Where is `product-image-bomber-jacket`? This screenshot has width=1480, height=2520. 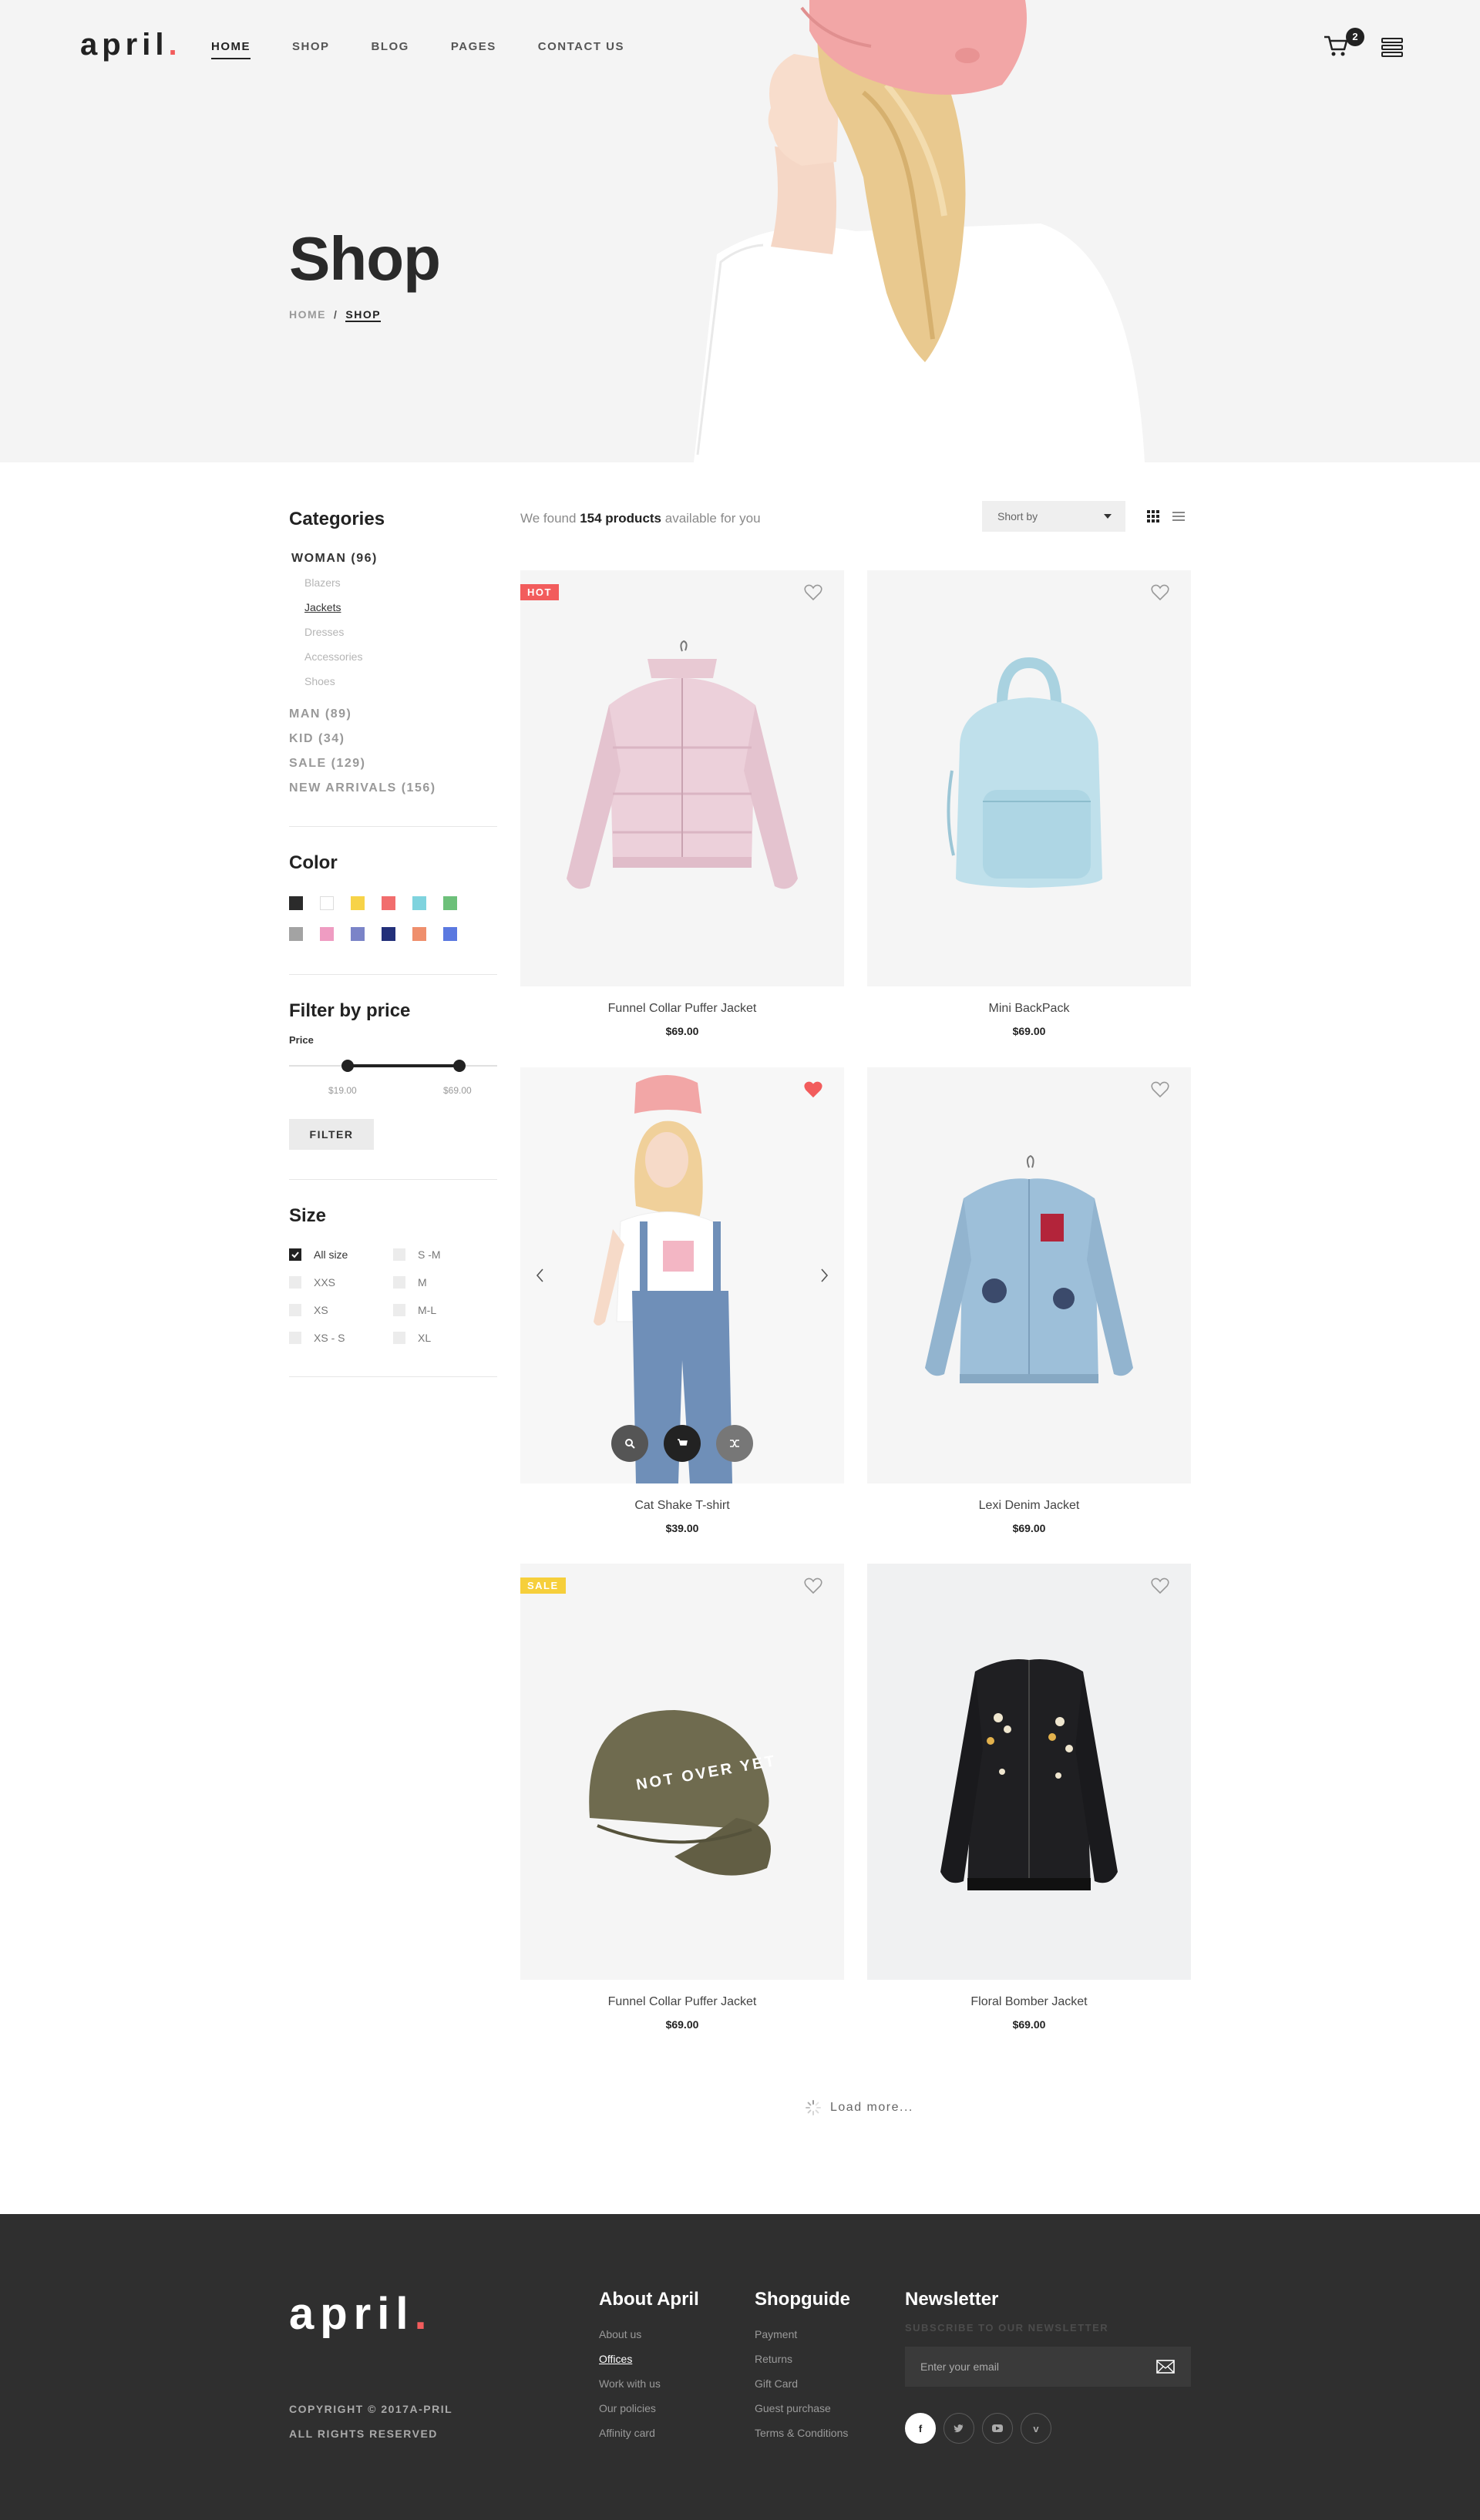 product-image-bomber-jacket is located at coordinates (1029, 1772).